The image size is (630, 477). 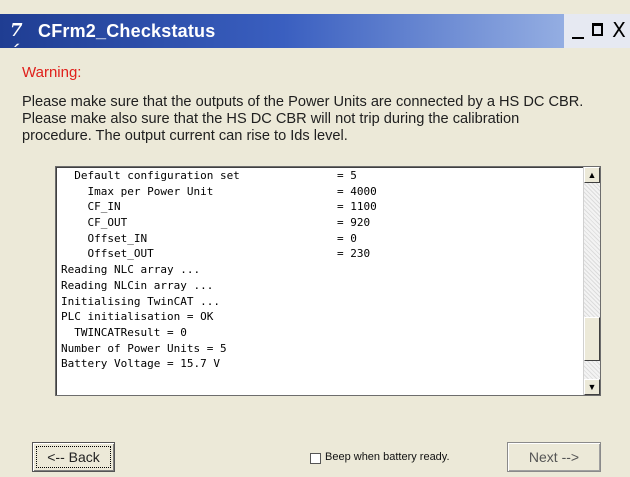 What do you see at coordinates (357, 207) in the screenshot?
I see `log-line-value: = 1100` at bounding box center [357, 207].